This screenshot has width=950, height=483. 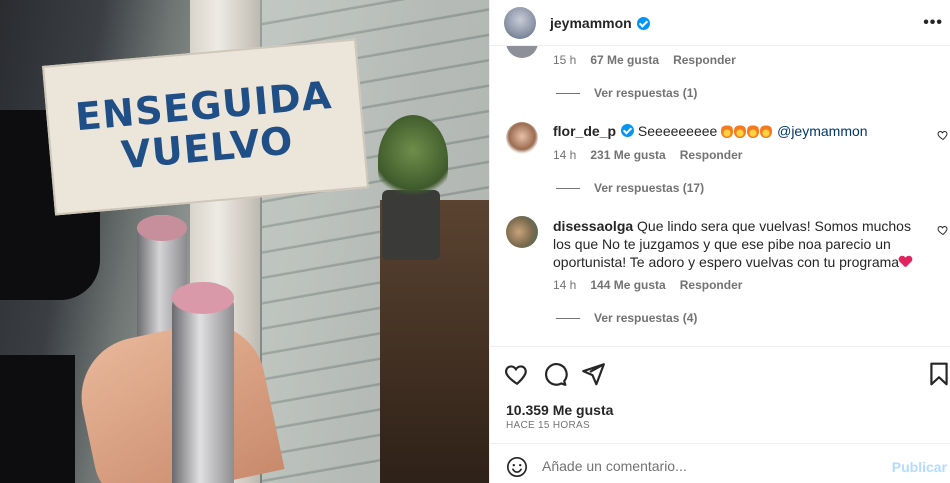 What do you see at coordinates (919, 467) in the screenshot?
I see `publish-button: Publicar` at bounding box center [919, 467].